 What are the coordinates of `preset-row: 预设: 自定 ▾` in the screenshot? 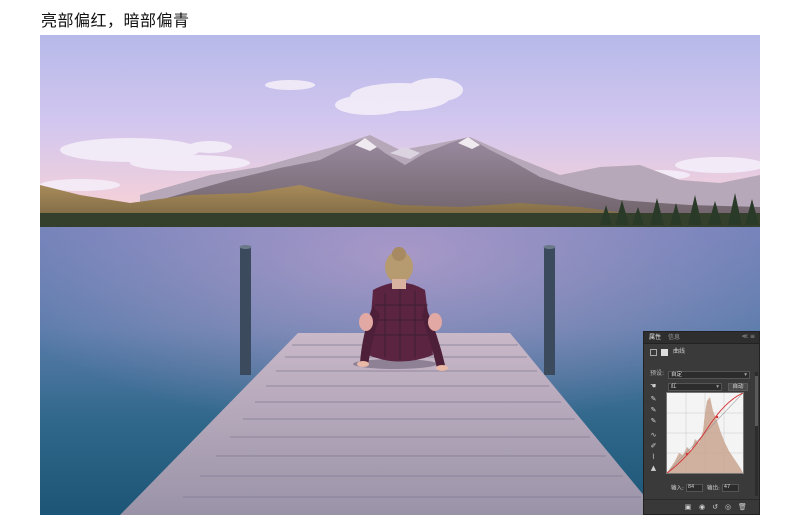 It's located at (702, 375).